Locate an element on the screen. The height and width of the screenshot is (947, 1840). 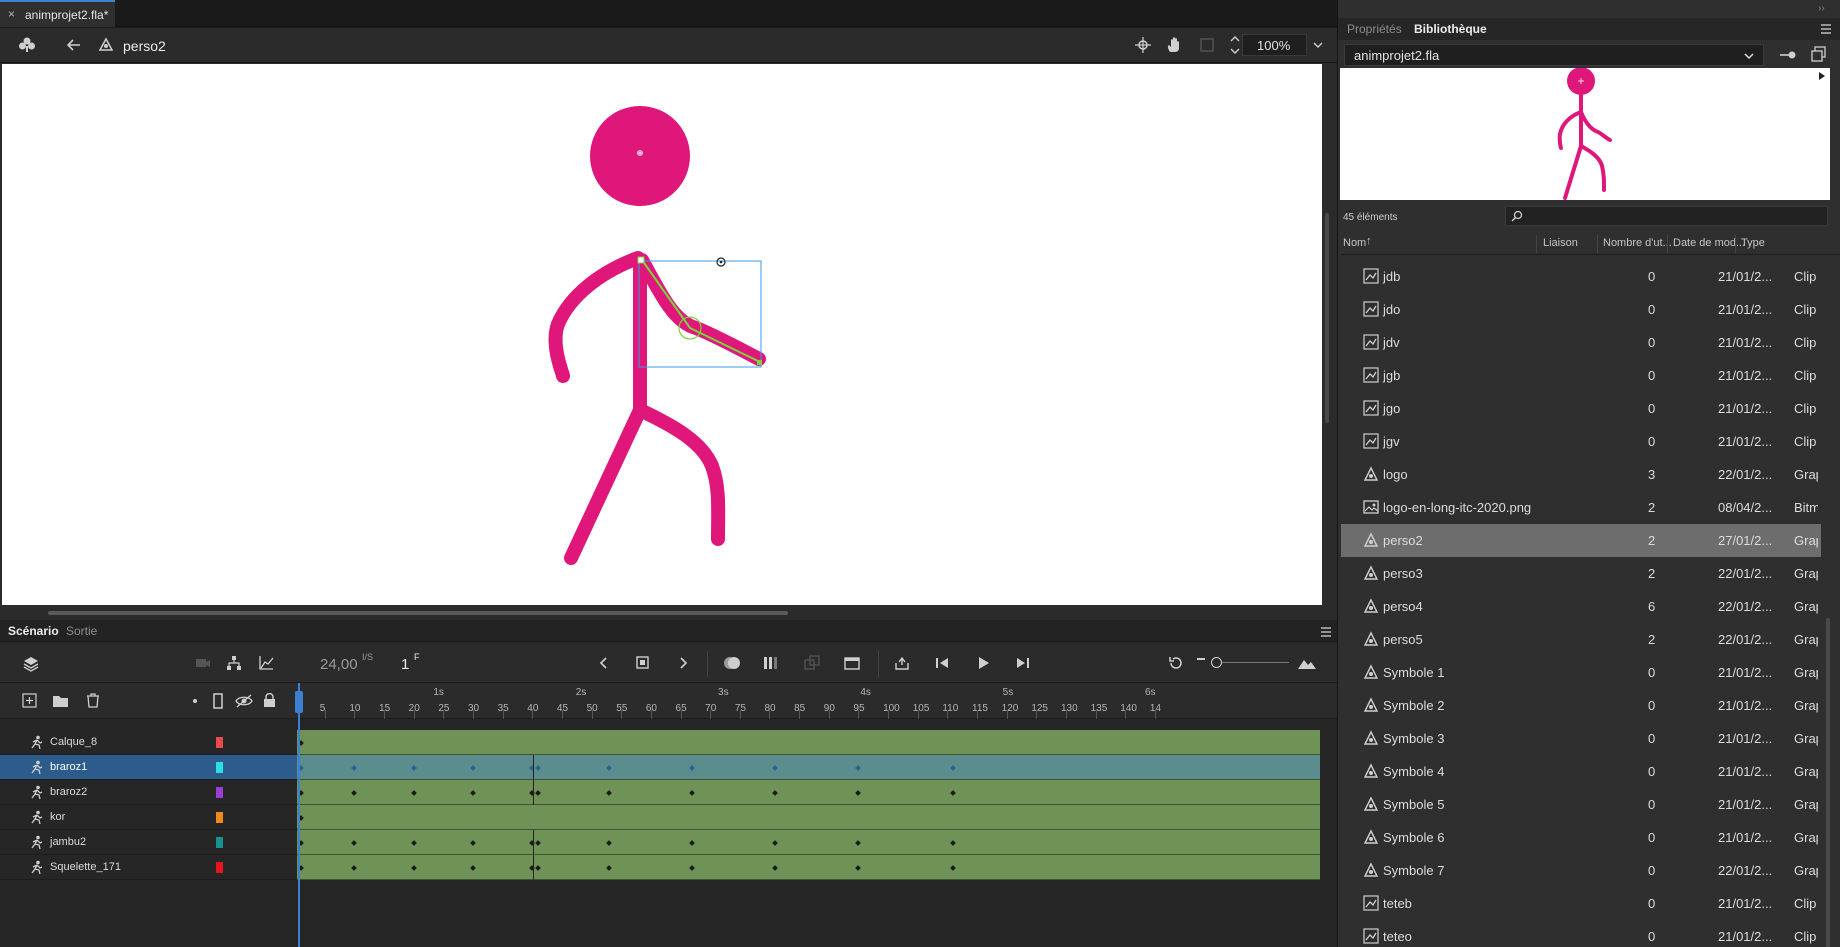
layers-icon is located at coordinates (31, 664).